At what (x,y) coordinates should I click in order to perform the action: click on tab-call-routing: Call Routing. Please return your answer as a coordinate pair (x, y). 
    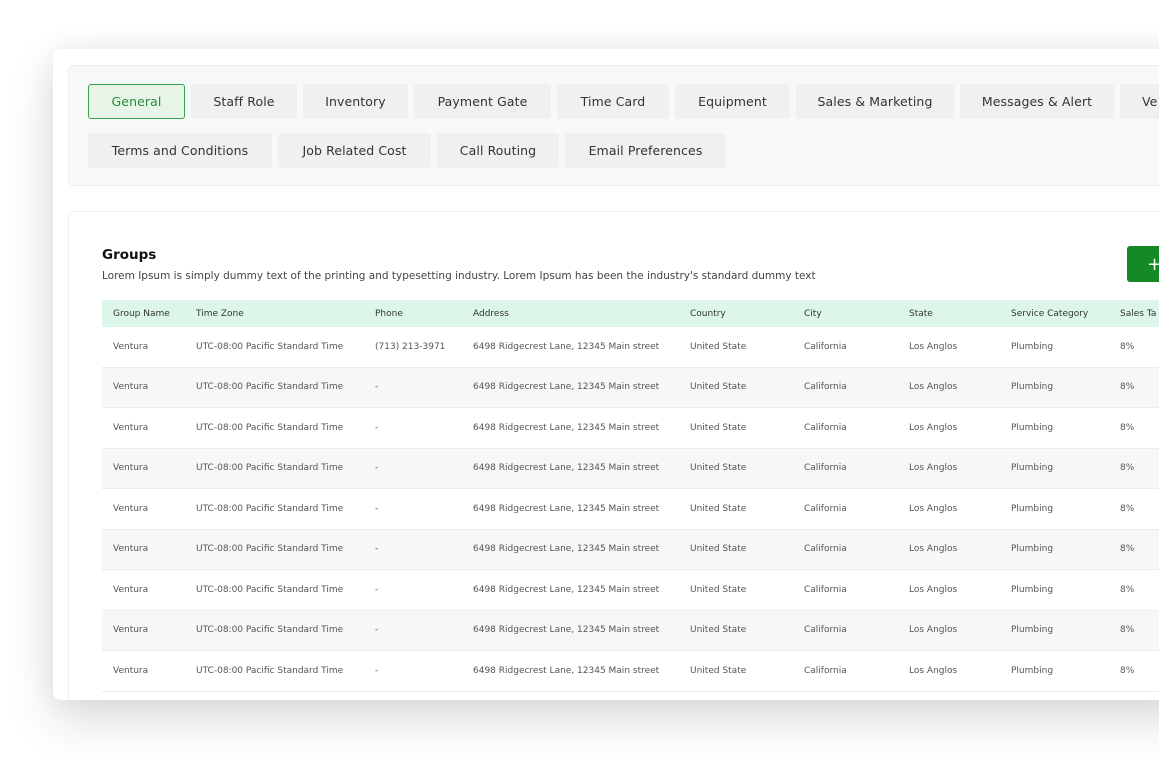
    Looking at the image, I should click on (498, 150).